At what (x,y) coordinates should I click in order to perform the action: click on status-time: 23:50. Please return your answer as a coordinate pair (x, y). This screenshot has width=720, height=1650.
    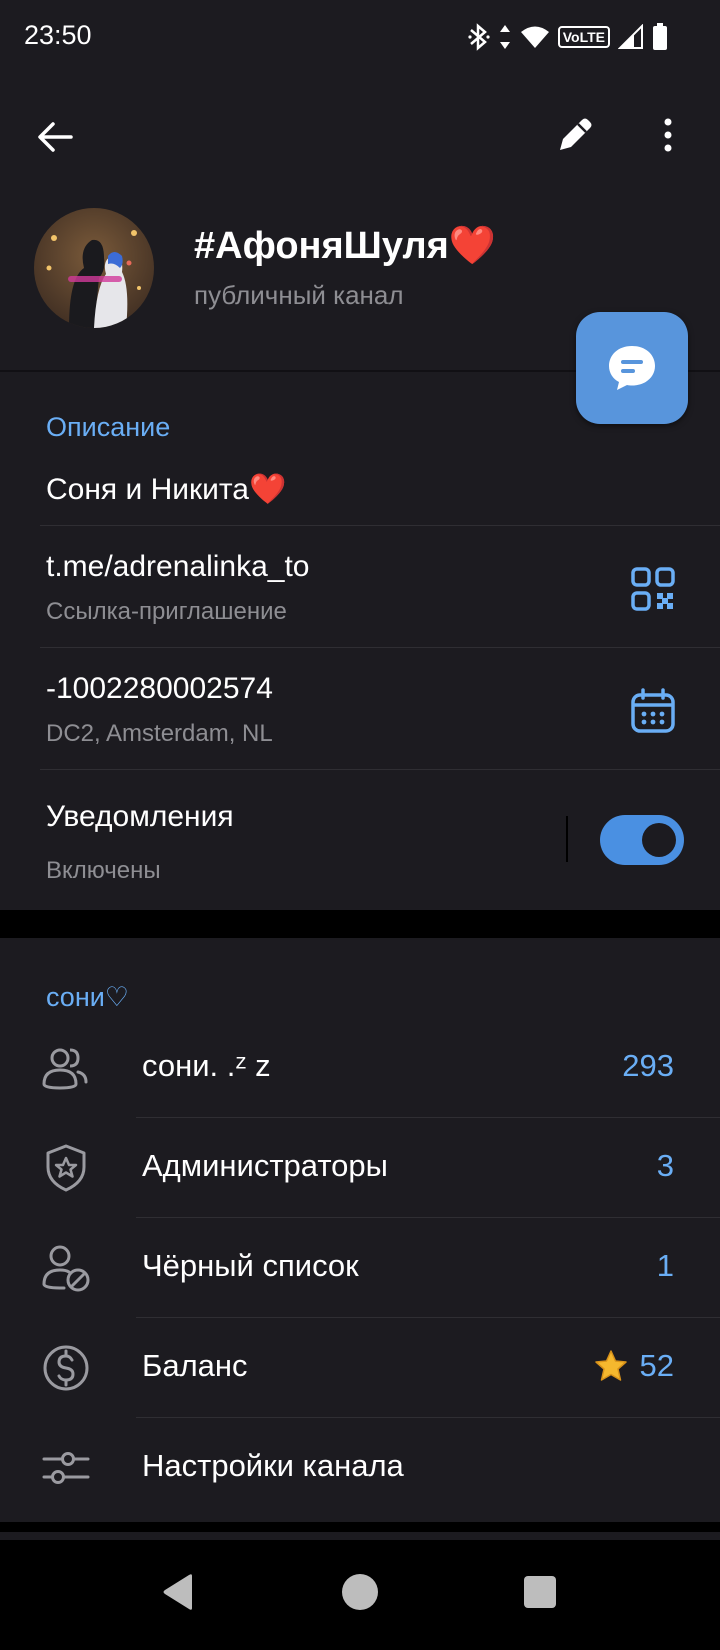
    Looking at the image, I should click on (58, 35).